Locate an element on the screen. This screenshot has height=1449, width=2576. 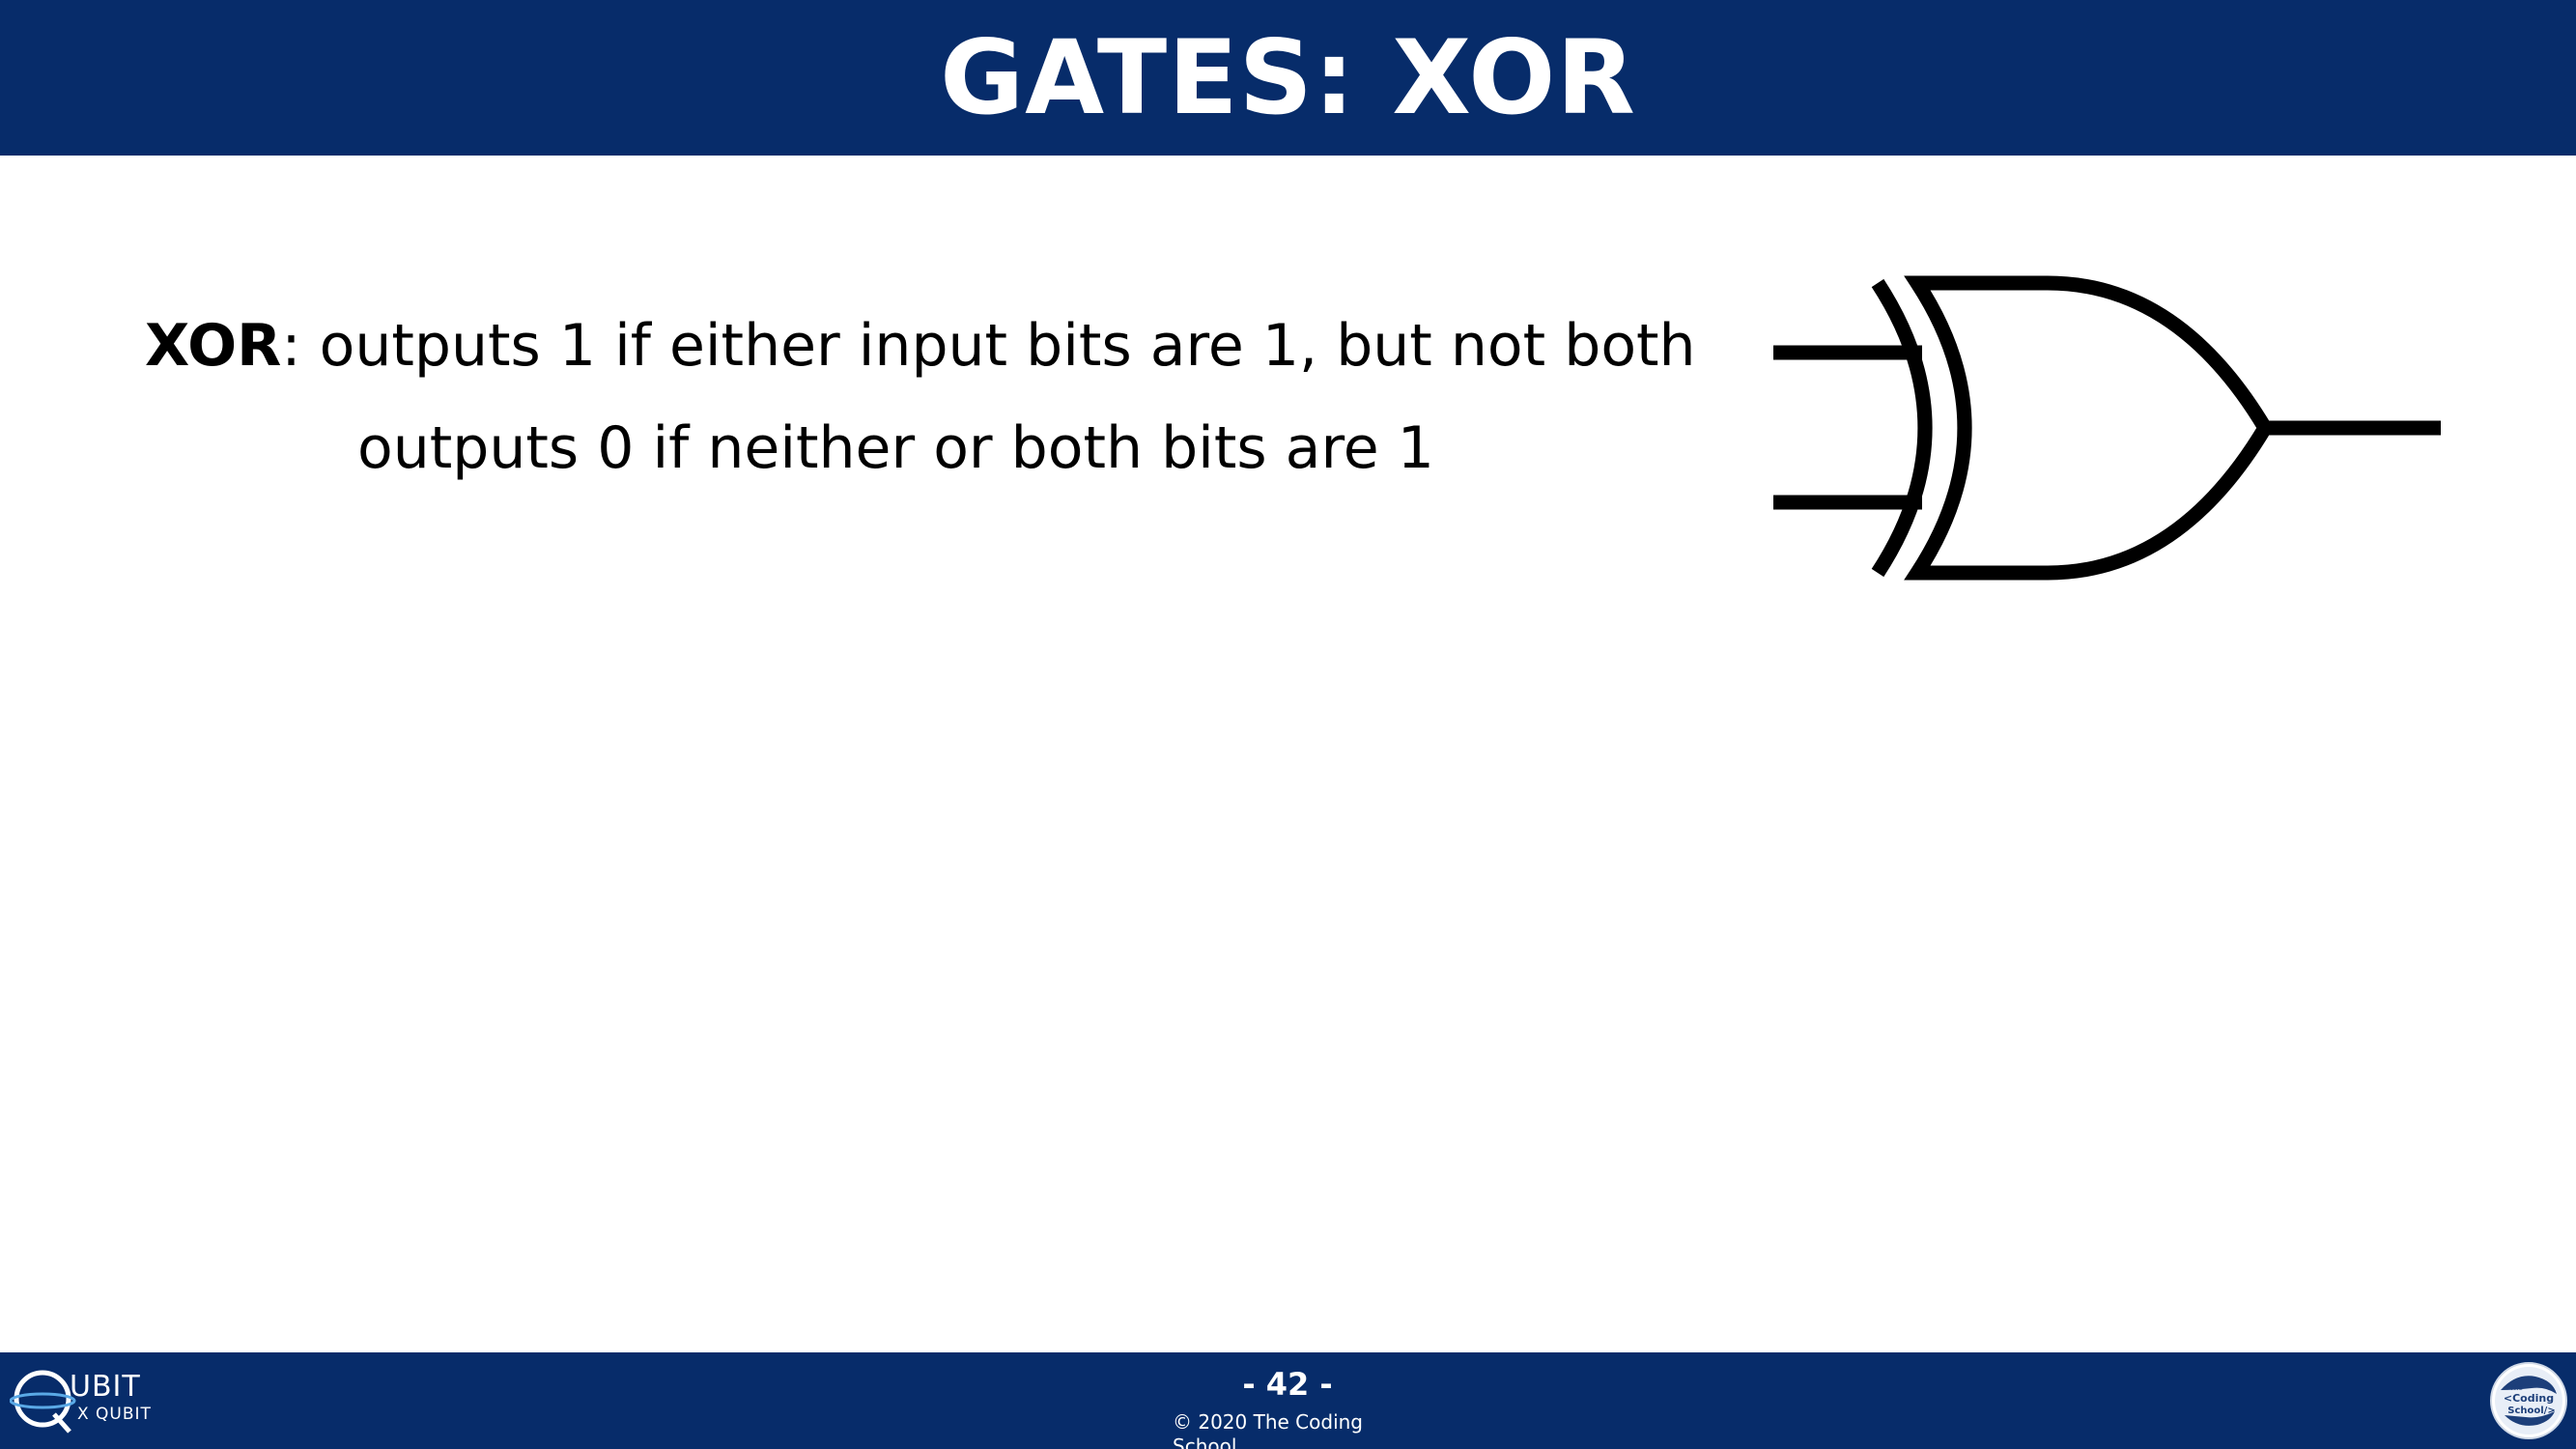
xor-gate-icon is located at coordinates (2107, 428).